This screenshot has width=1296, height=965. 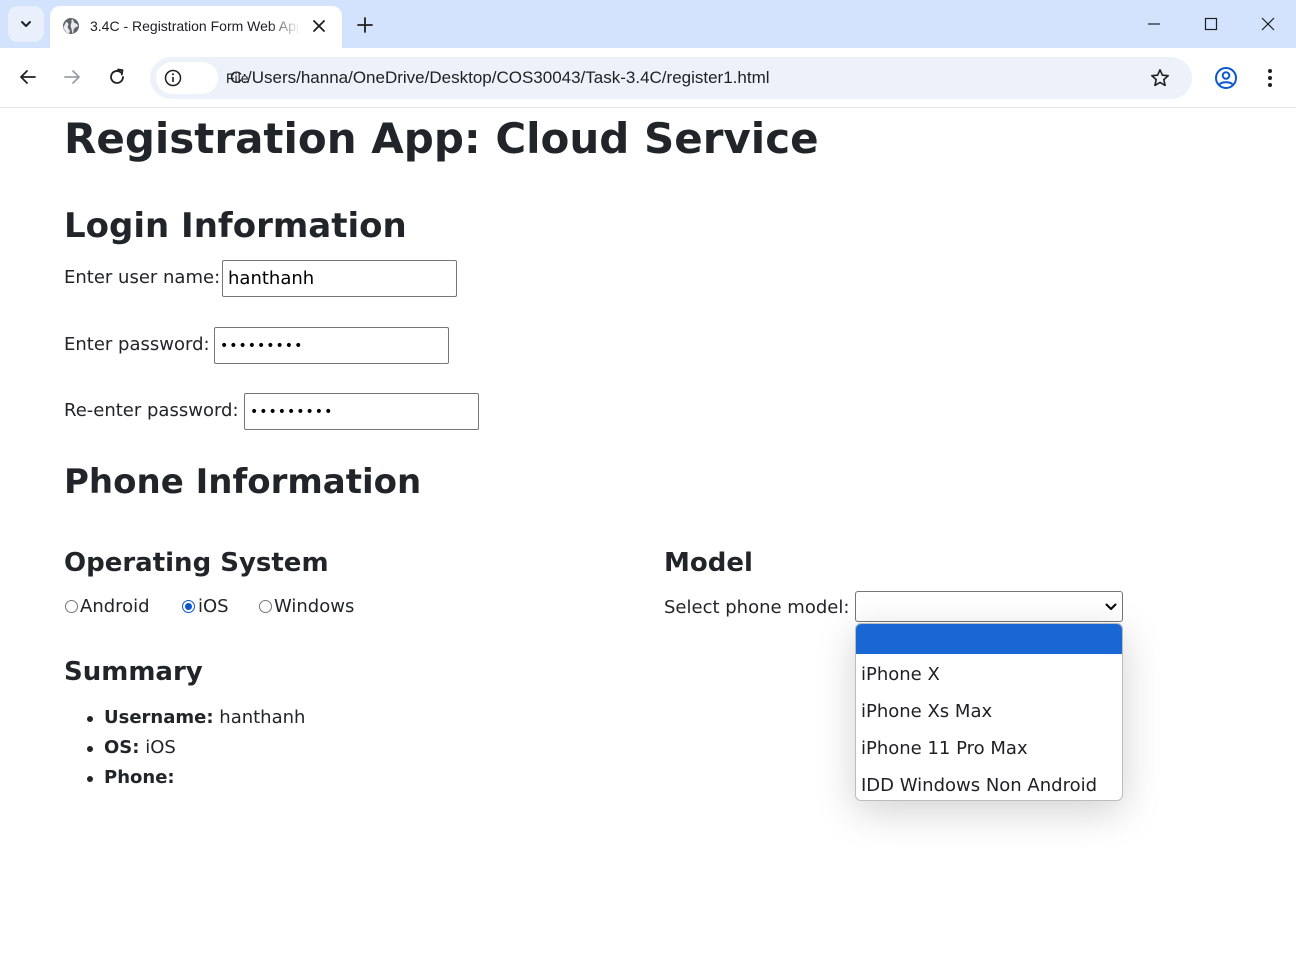 What do you see at coordinates (151, 410) in the screenshot?
I see `repassword-label: Re-enter password:` at bounding box center [151, 410].